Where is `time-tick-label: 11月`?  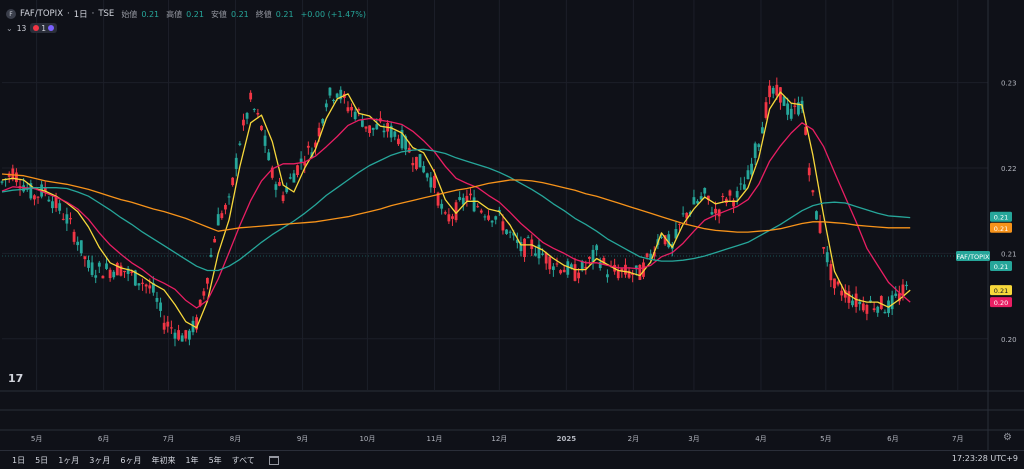 time-tick-label: 11月 is located at coordinates (434, 439).